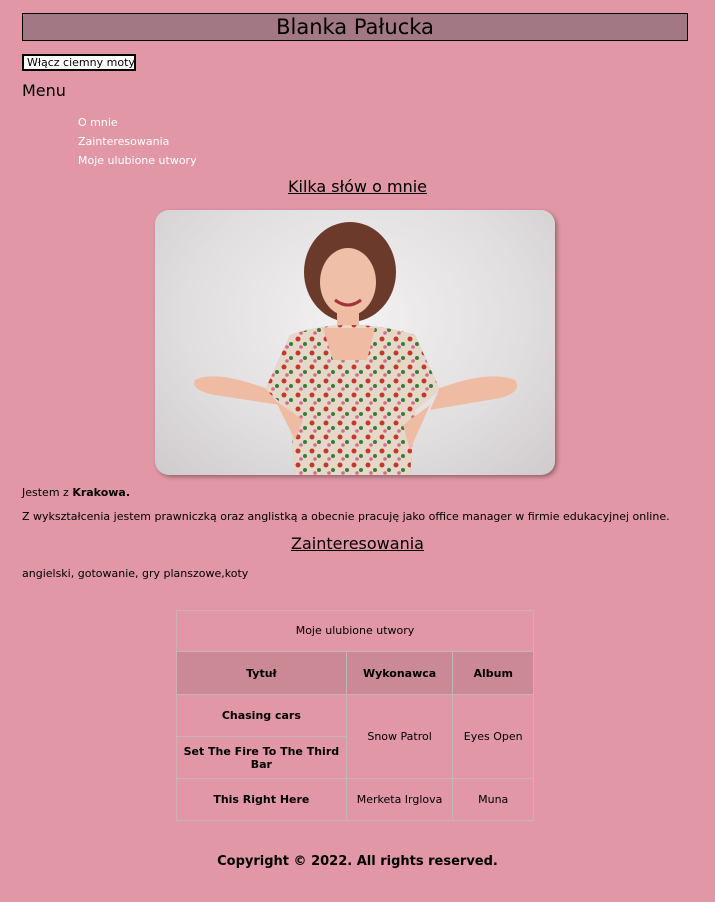  Describe the element at coordinates (261, 715) in the screenshot. I see `song-title: Chasing cars` at that location.